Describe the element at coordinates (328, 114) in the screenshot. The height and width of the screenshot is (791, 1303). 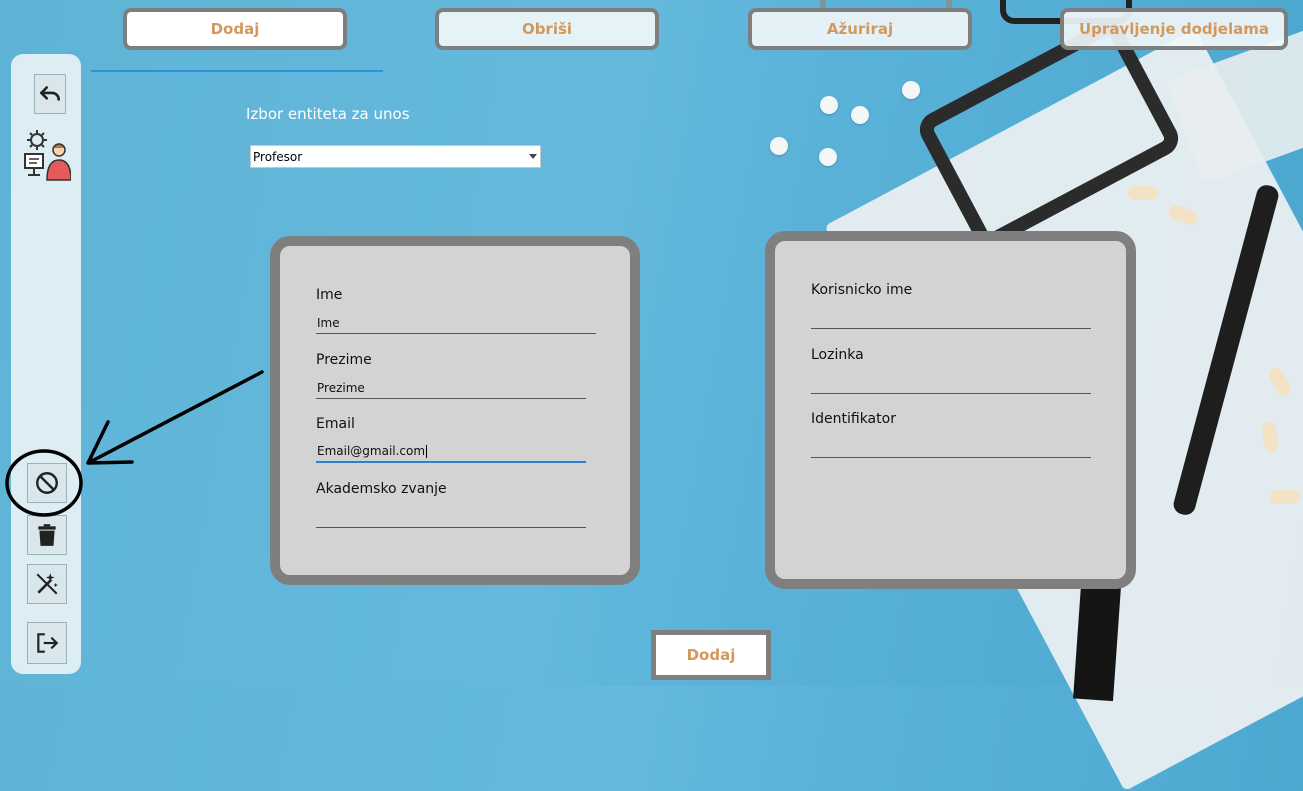
I see `entity-select-label: Izbor entiteta za unos` at that location.